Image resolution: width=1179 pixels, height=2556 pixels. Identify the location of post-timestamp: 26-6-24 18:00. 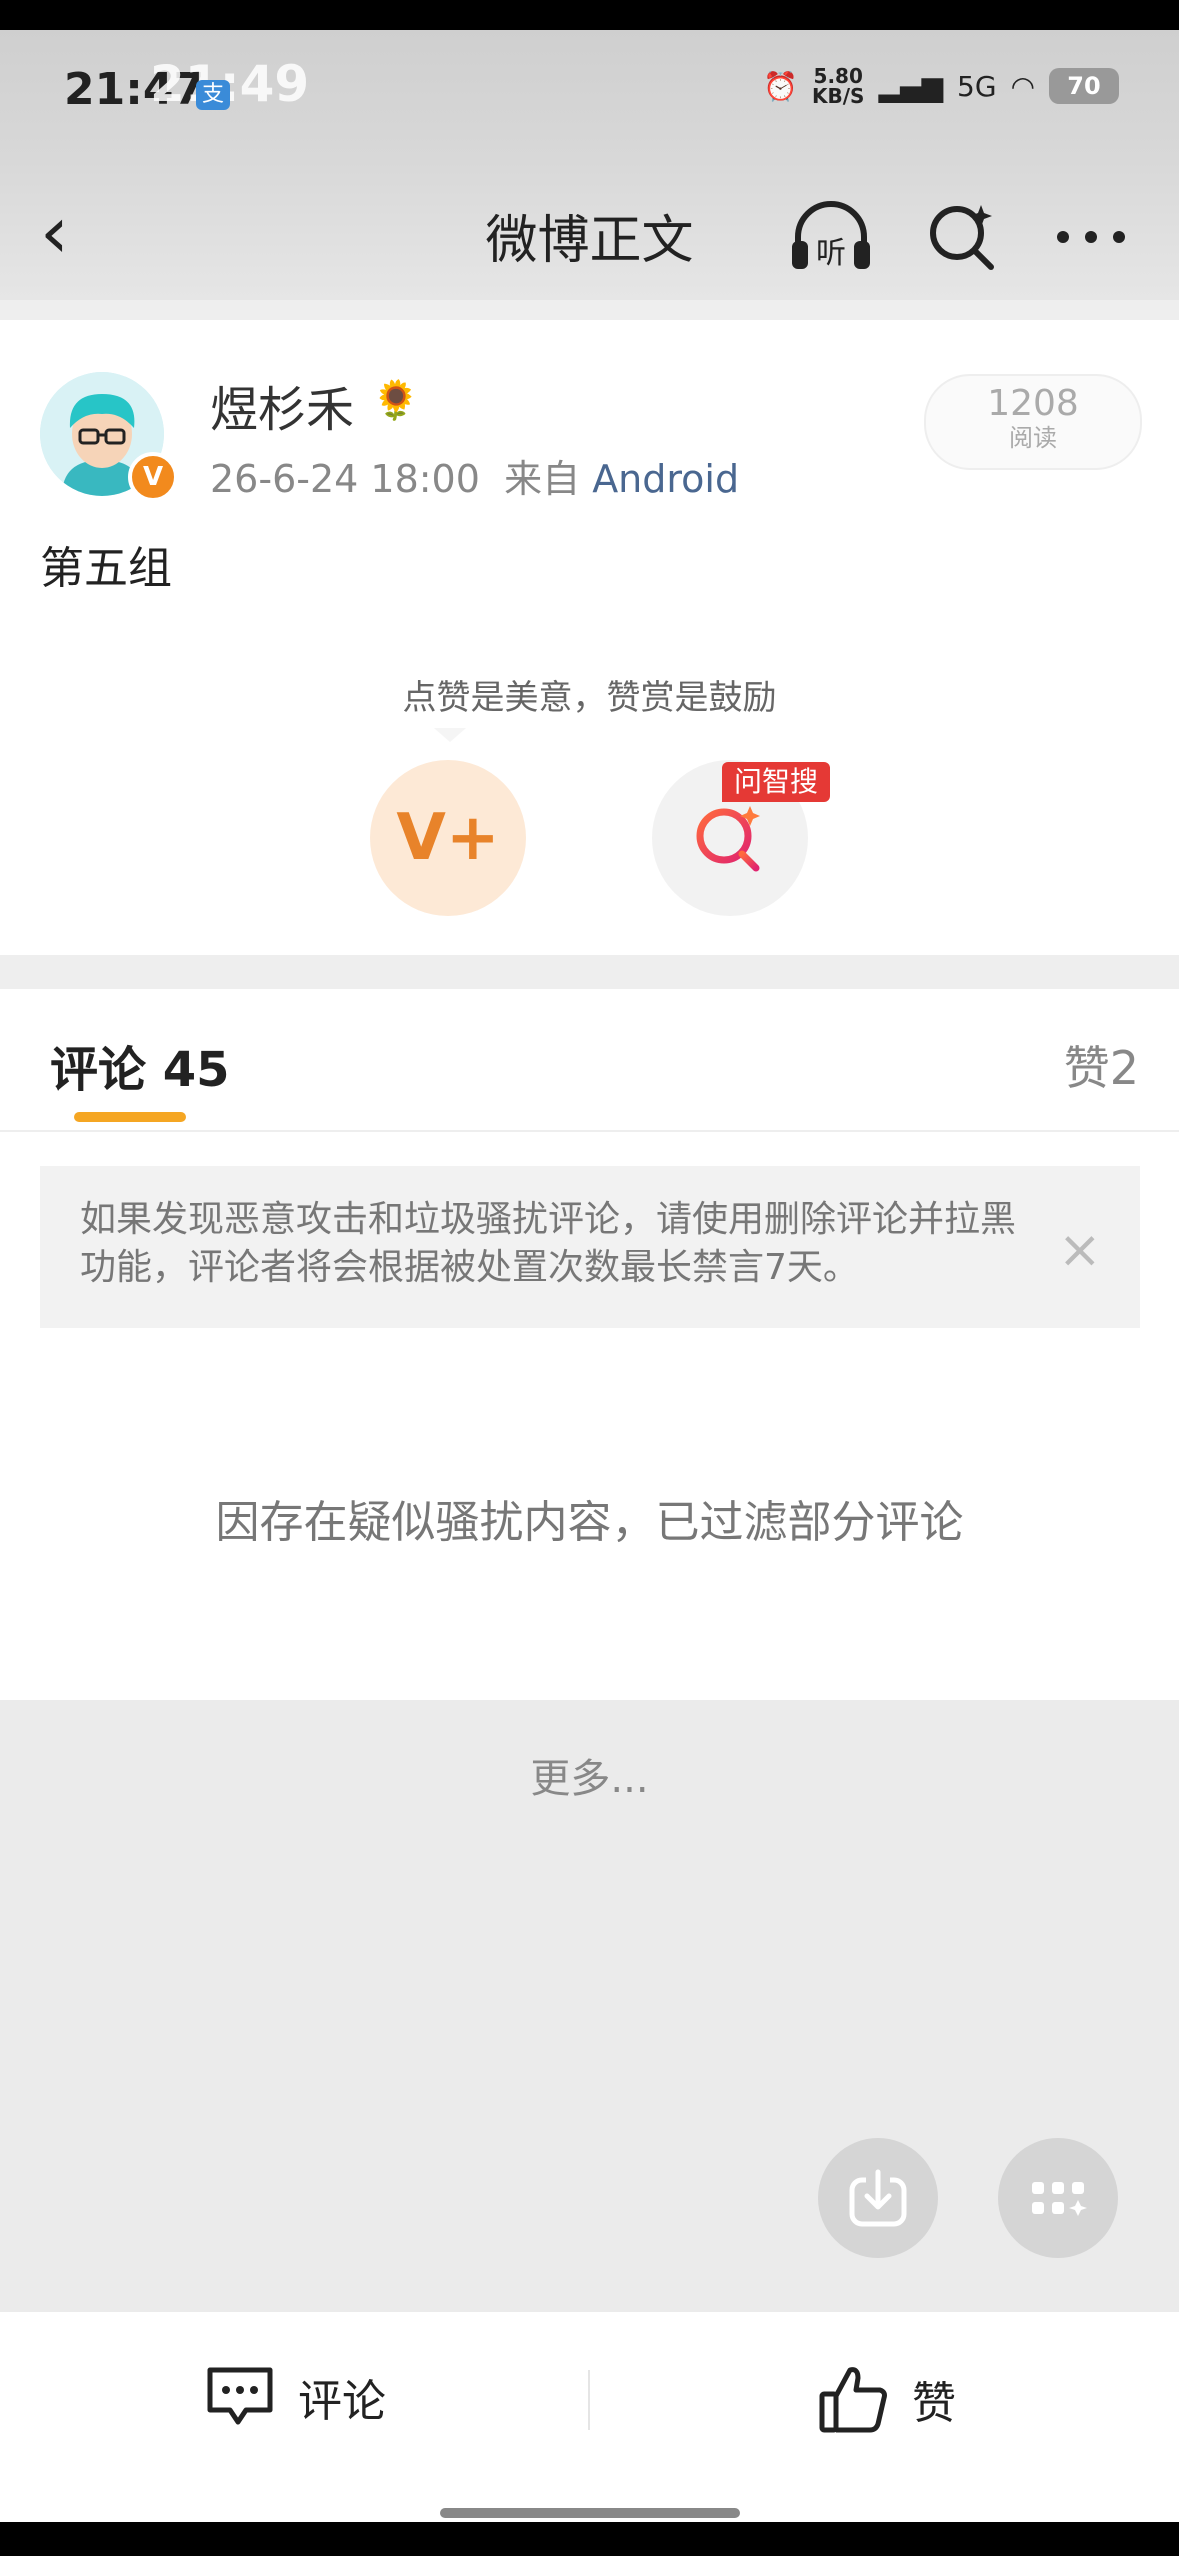
(345, 479).